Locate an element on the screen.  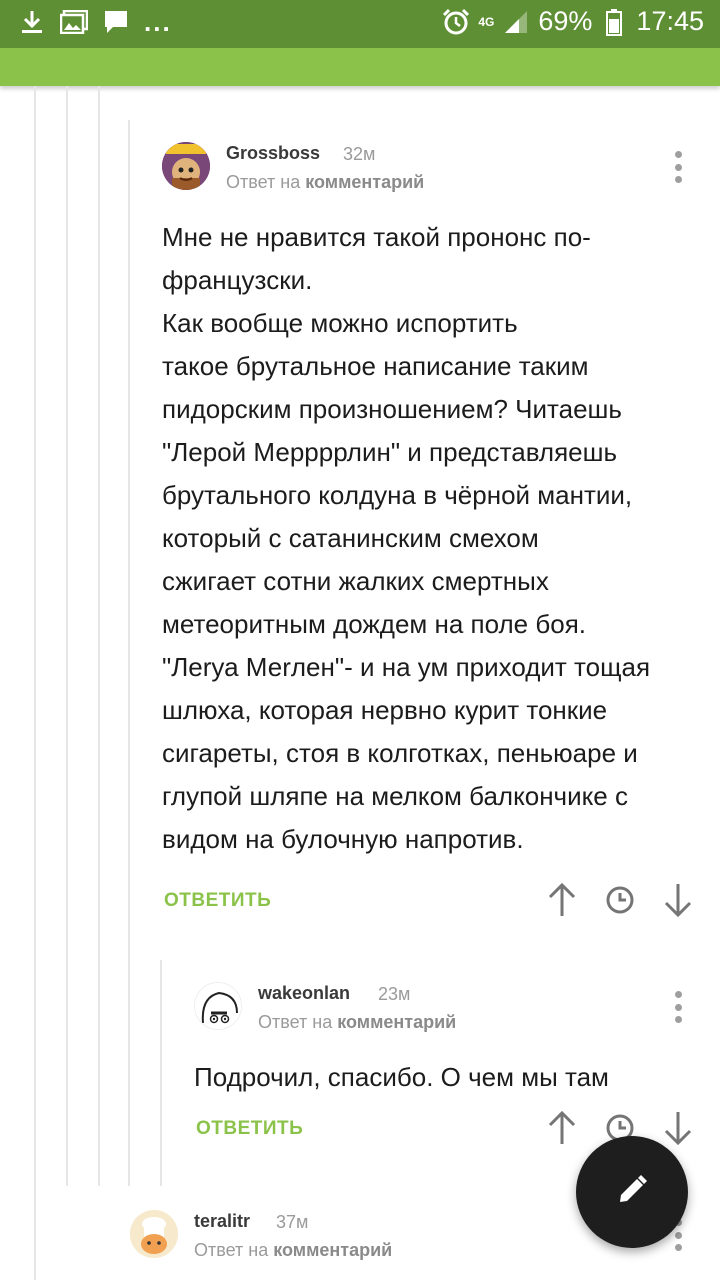
comment-line: сжигает сотни жалких смертных is located at coordinates (355, 581).